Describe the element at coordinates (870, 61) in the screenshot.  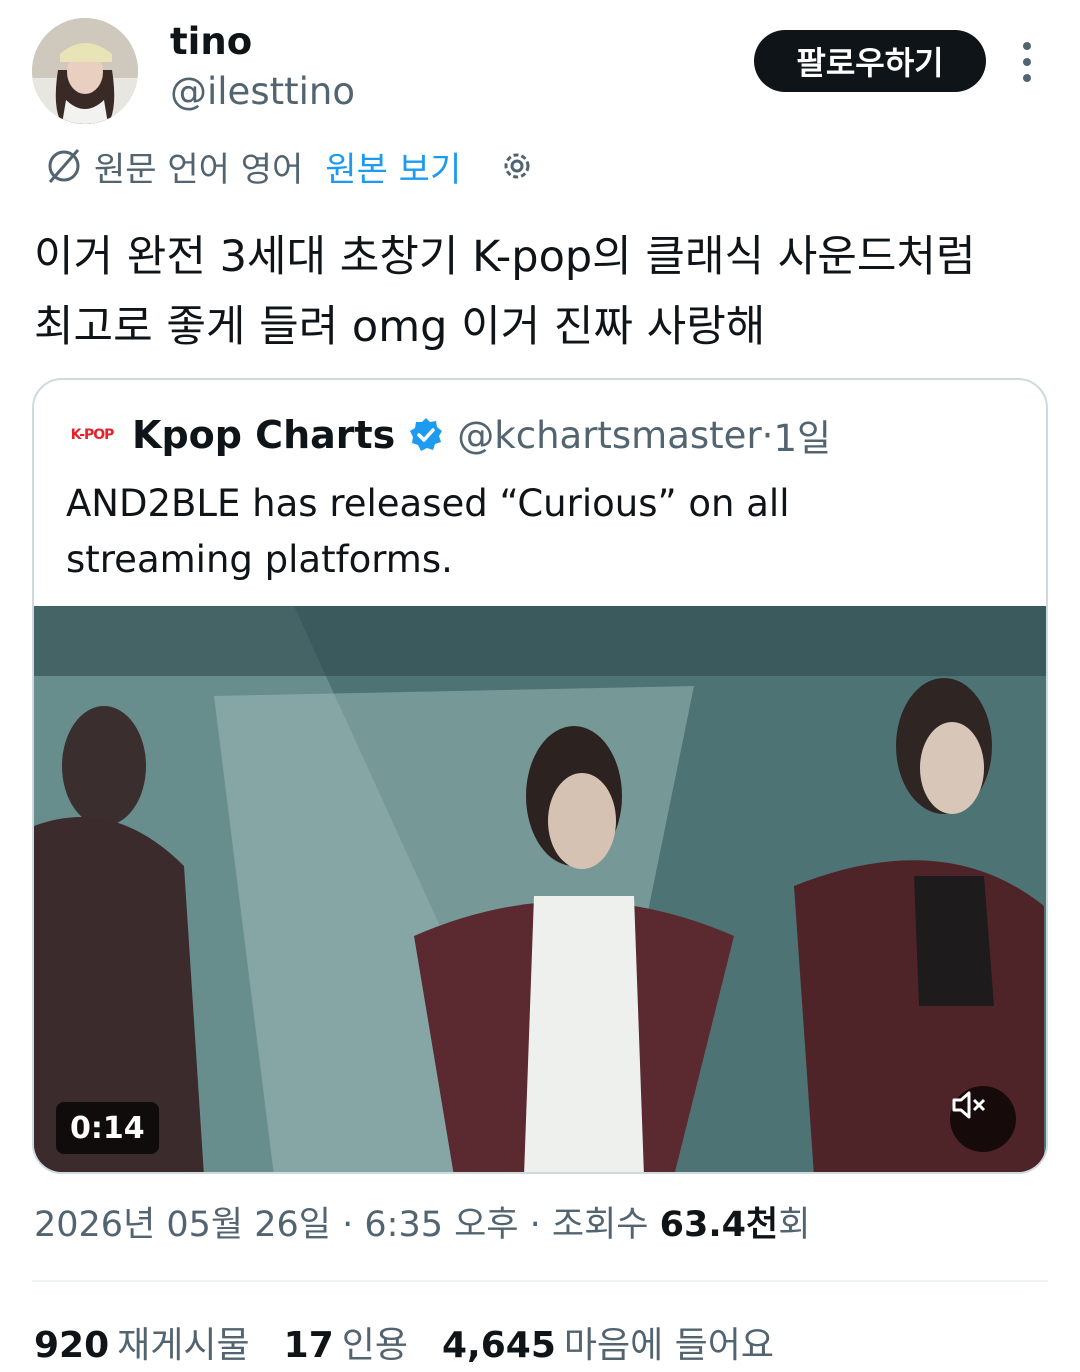
I see `follow-button: 팔로우하기` at that location.